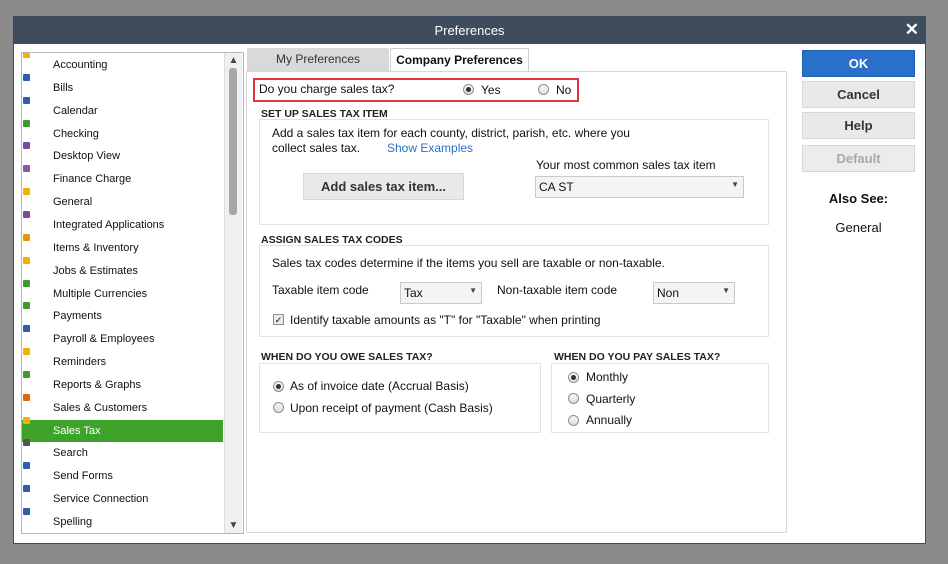 Image resolution: width=948 pixels, height=564 pixels. What do you see at coordinates (26, 100) in the screenshot?
I see `calendar-icon` at bounding box center [26, 100].